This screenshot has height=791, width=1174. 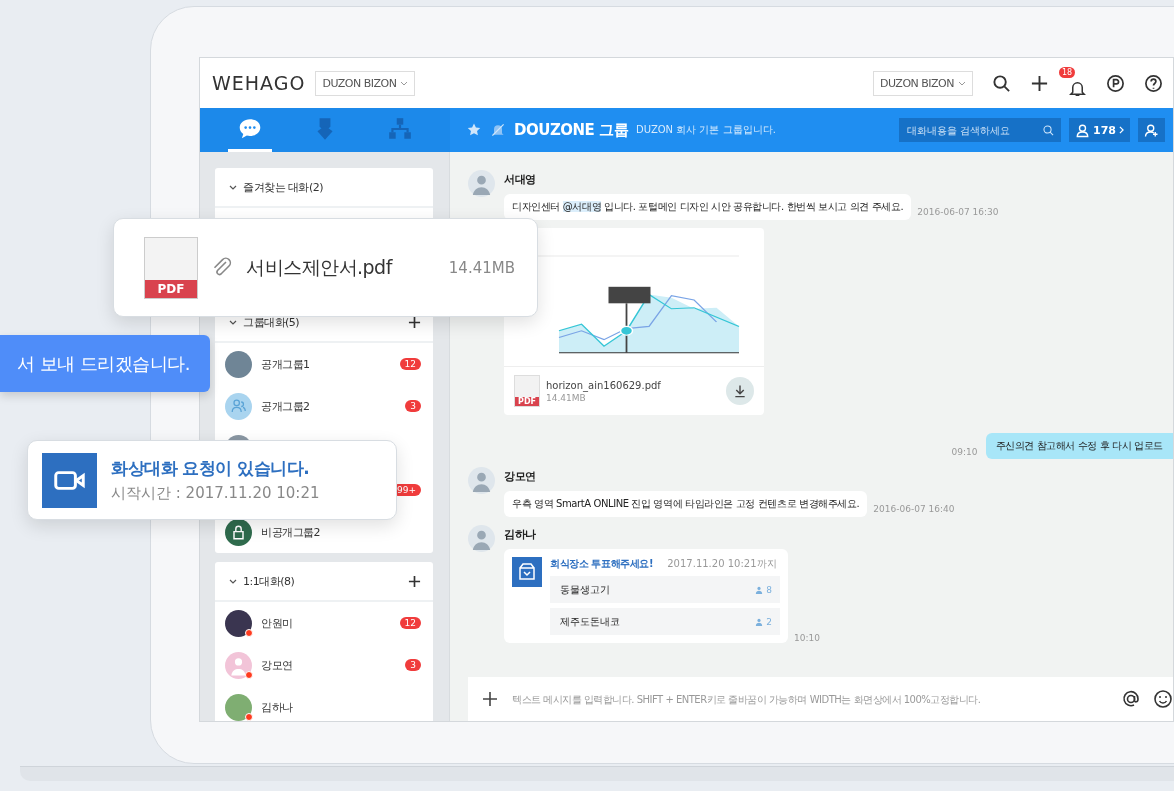 What do you see at coordinates (571, 130) in the screenshot?
I see `room-title: DOUZONE 그룹` at bounding box center [571, 130].